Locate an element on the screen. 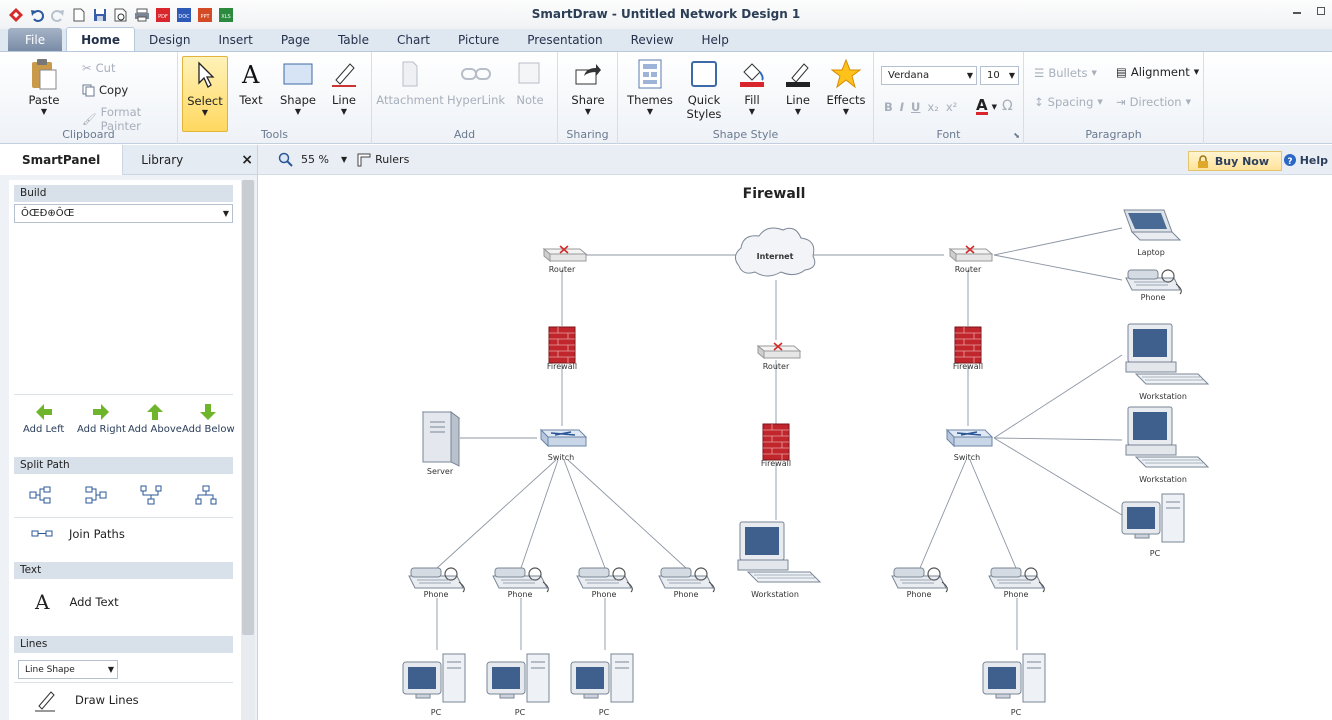  add-above-button: Add Above is located at coordinates (155, 418).